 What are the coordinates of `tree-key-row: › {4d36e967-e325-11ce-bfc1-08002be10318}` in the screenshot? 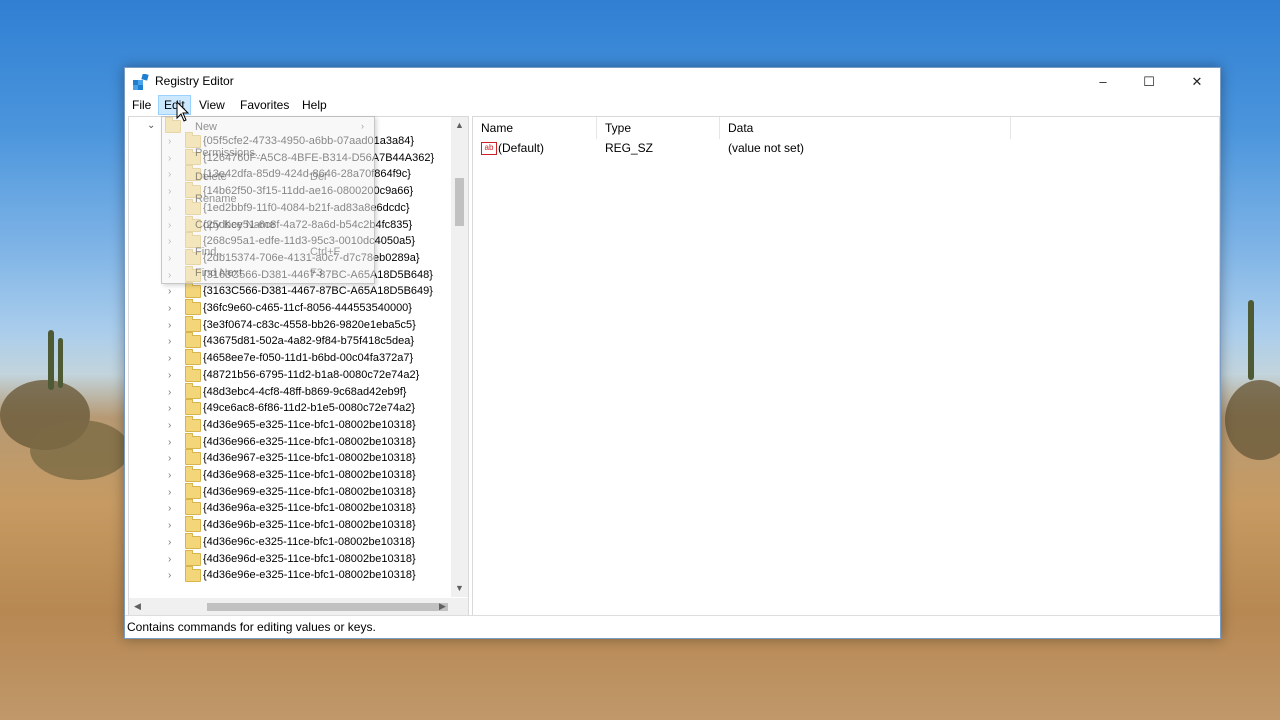 It's located at (289, 458).